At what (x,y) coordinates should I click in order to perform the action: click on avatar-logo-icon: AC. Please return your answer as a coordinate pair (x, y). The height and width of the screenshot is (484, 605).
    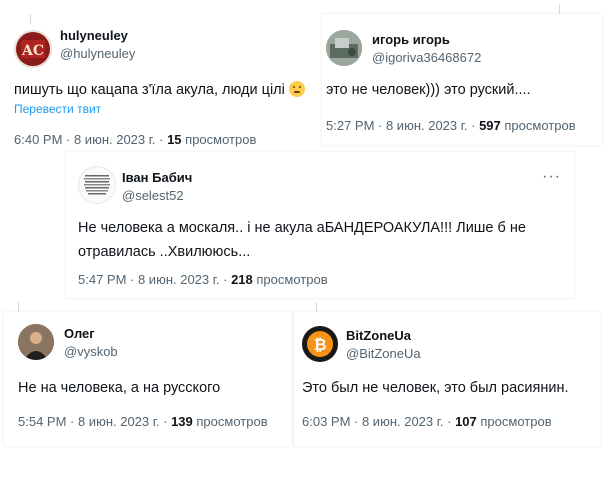
    Looking at the image, I should click on (33, 49).